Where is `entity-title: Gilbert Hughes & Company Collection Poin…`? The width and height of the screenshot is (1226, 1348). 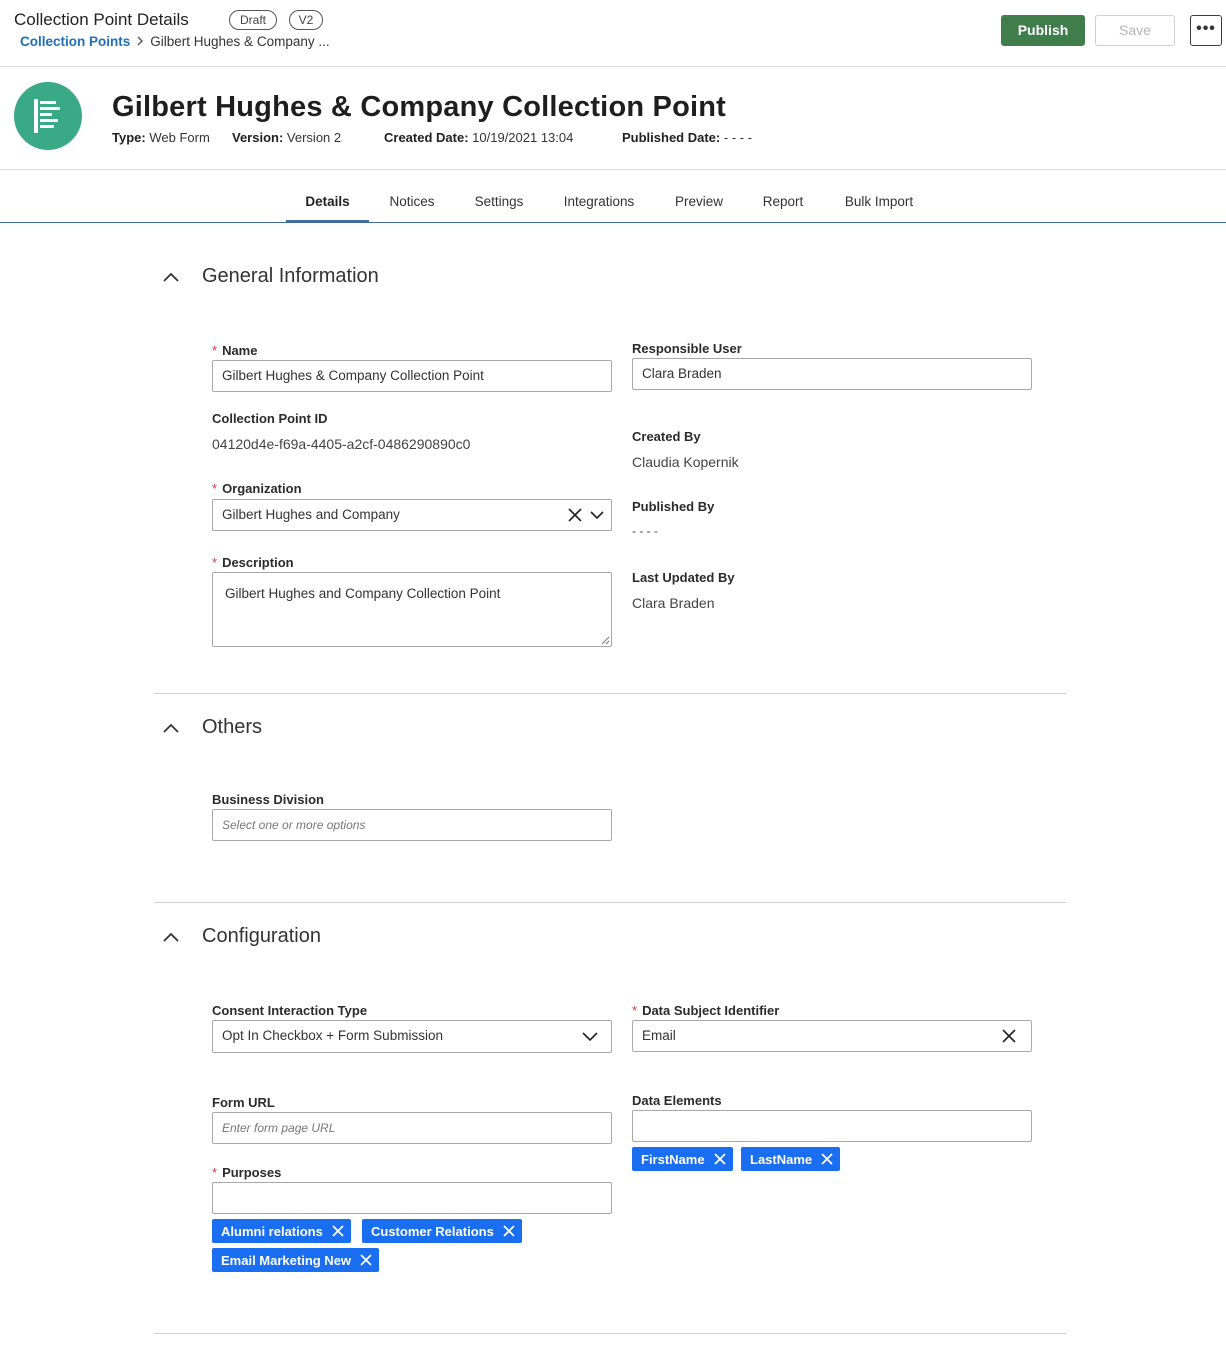 entity-title: Gilbert Hughes & Company Collection Poin… is located at coordinates (419, 107).